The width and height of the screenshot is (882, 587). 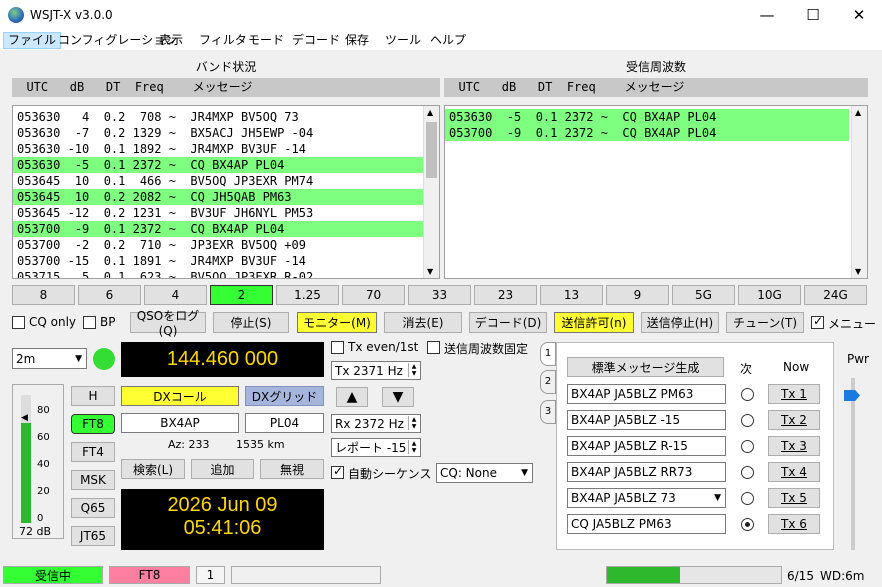 What do you see at coordinates (352, 397) in the screenshot?
I see `tx-to-rx-arrow-up-icon: ▲` at bounding box center [352, 397].